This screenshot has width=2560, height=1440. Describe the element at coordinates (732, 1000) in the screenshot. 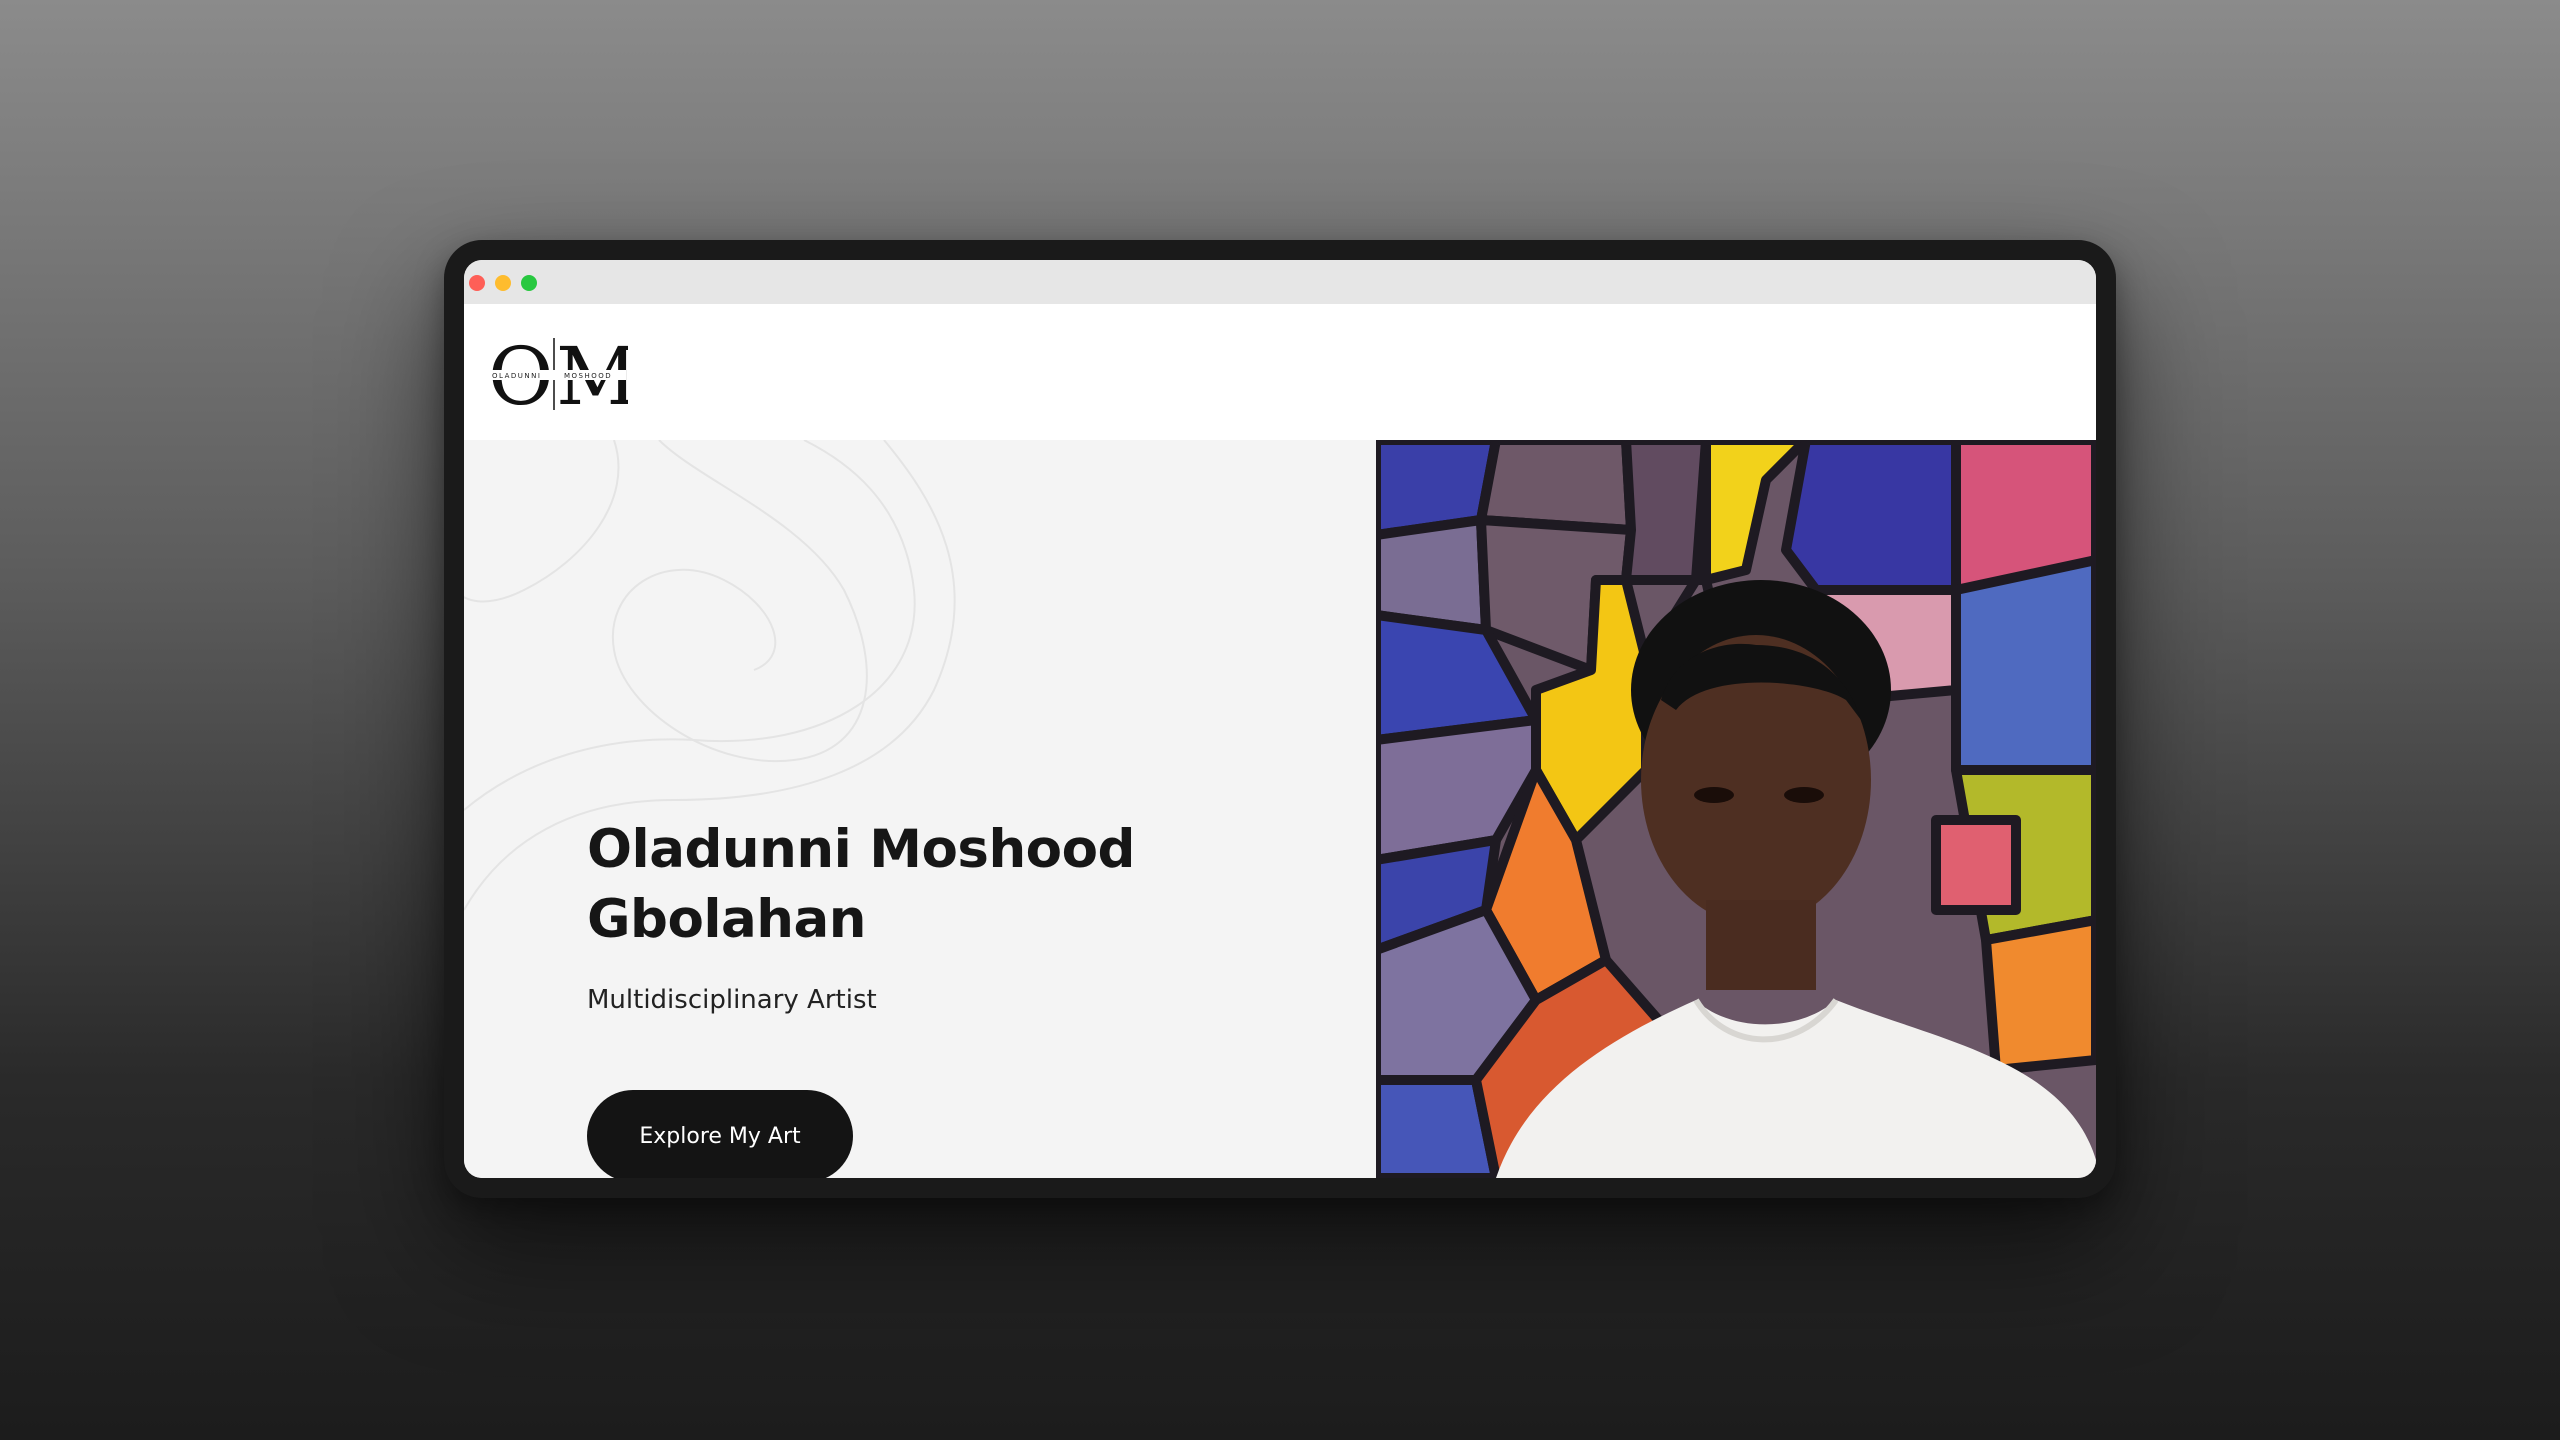

I see `hero-subtitle: Multidisciplinary Artist` at that location.